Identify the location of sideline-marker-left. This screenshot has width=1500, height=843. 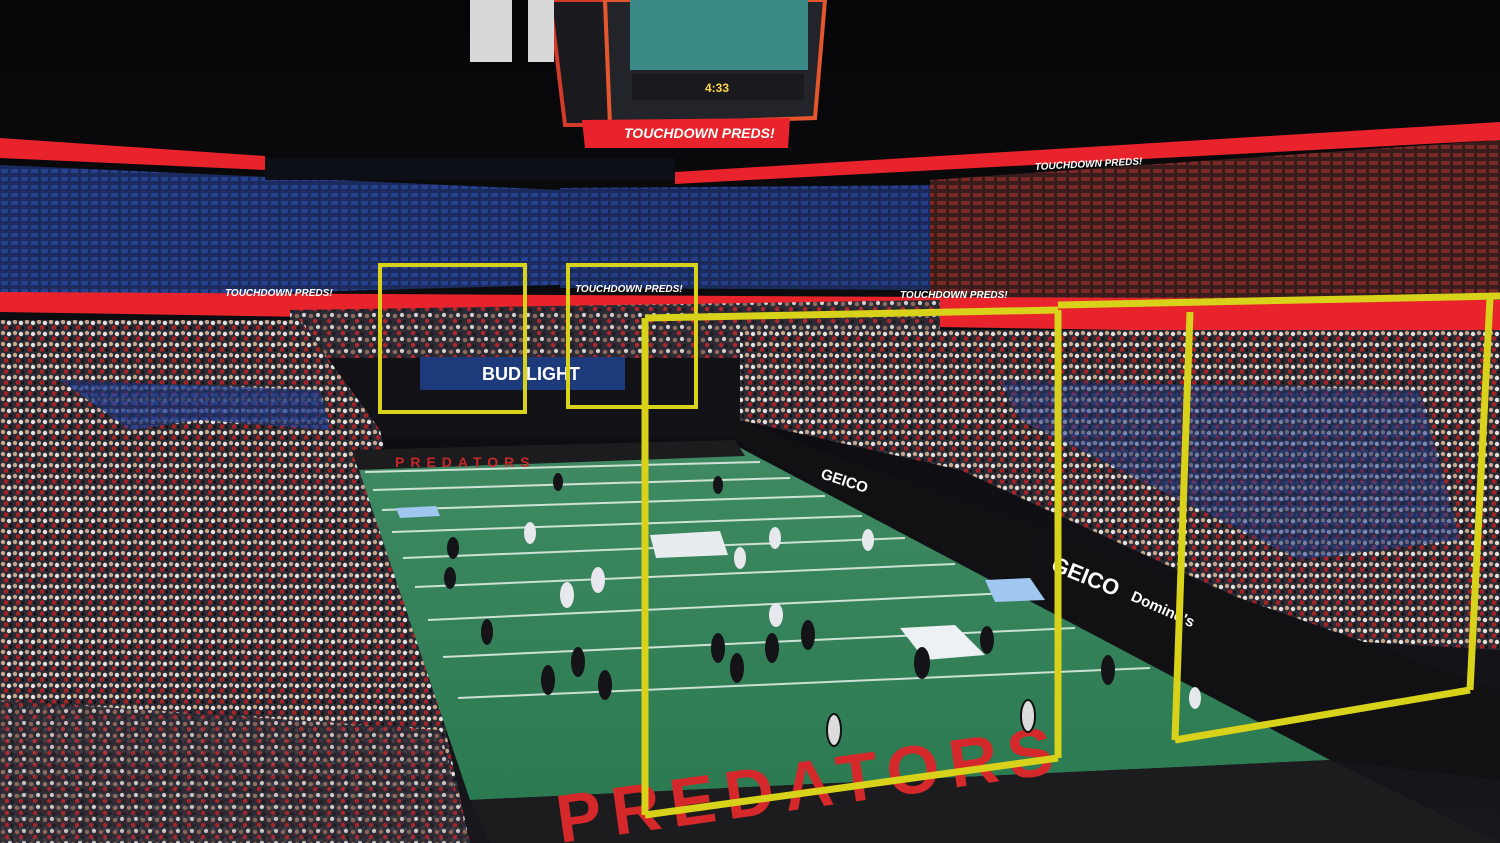
(418, 512).